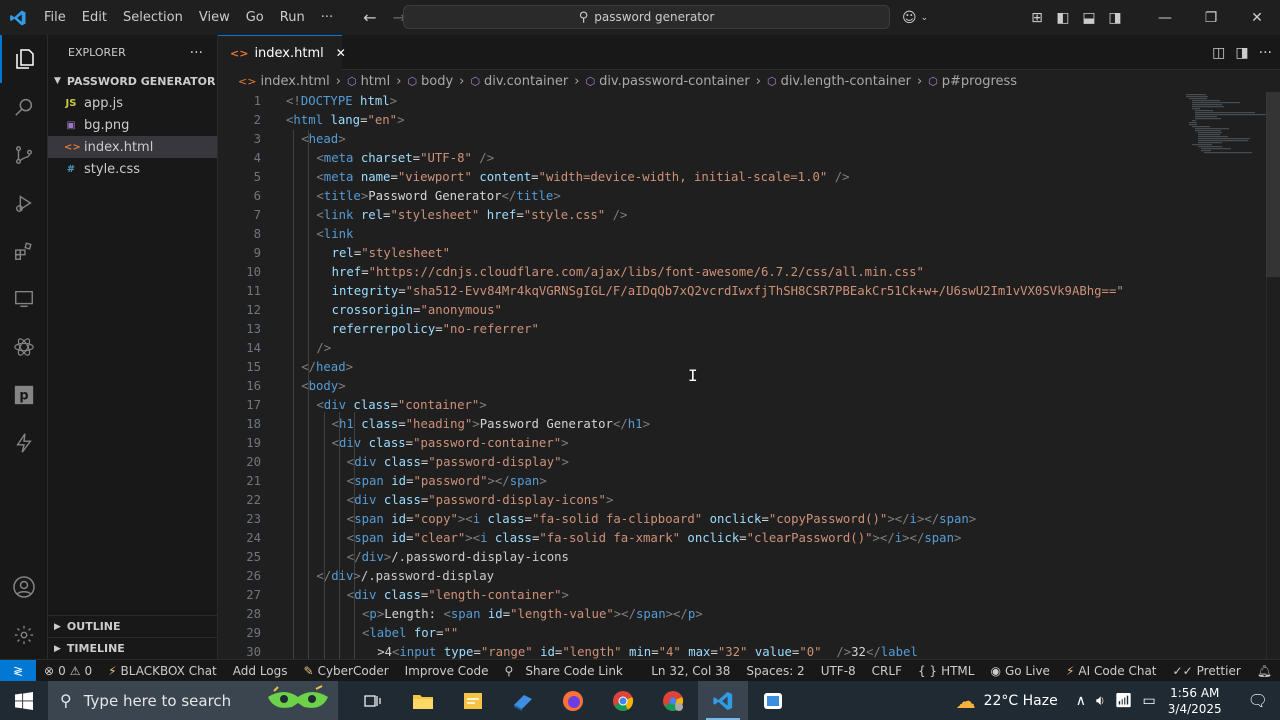 This screenshot has width=1280, height=720. I want to click on breadcrumb-item: ⬡ div.password-container, so click(667, 81).